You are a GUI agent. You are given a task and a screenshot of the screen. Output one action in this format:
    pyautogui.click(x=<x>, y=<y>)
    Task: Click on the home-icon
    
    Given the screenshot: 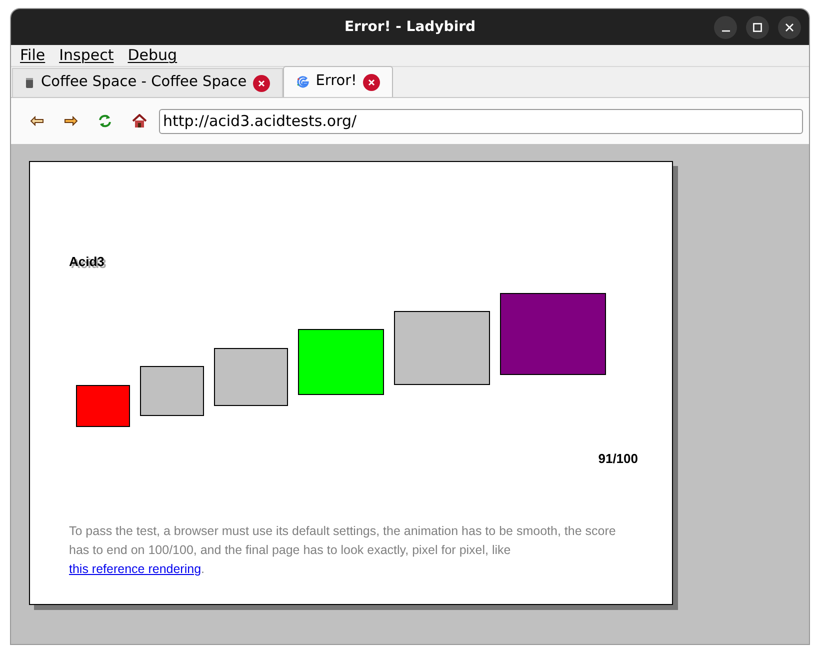 What is the action you would take?
    pyautogui.click(x=139, y=121)
    